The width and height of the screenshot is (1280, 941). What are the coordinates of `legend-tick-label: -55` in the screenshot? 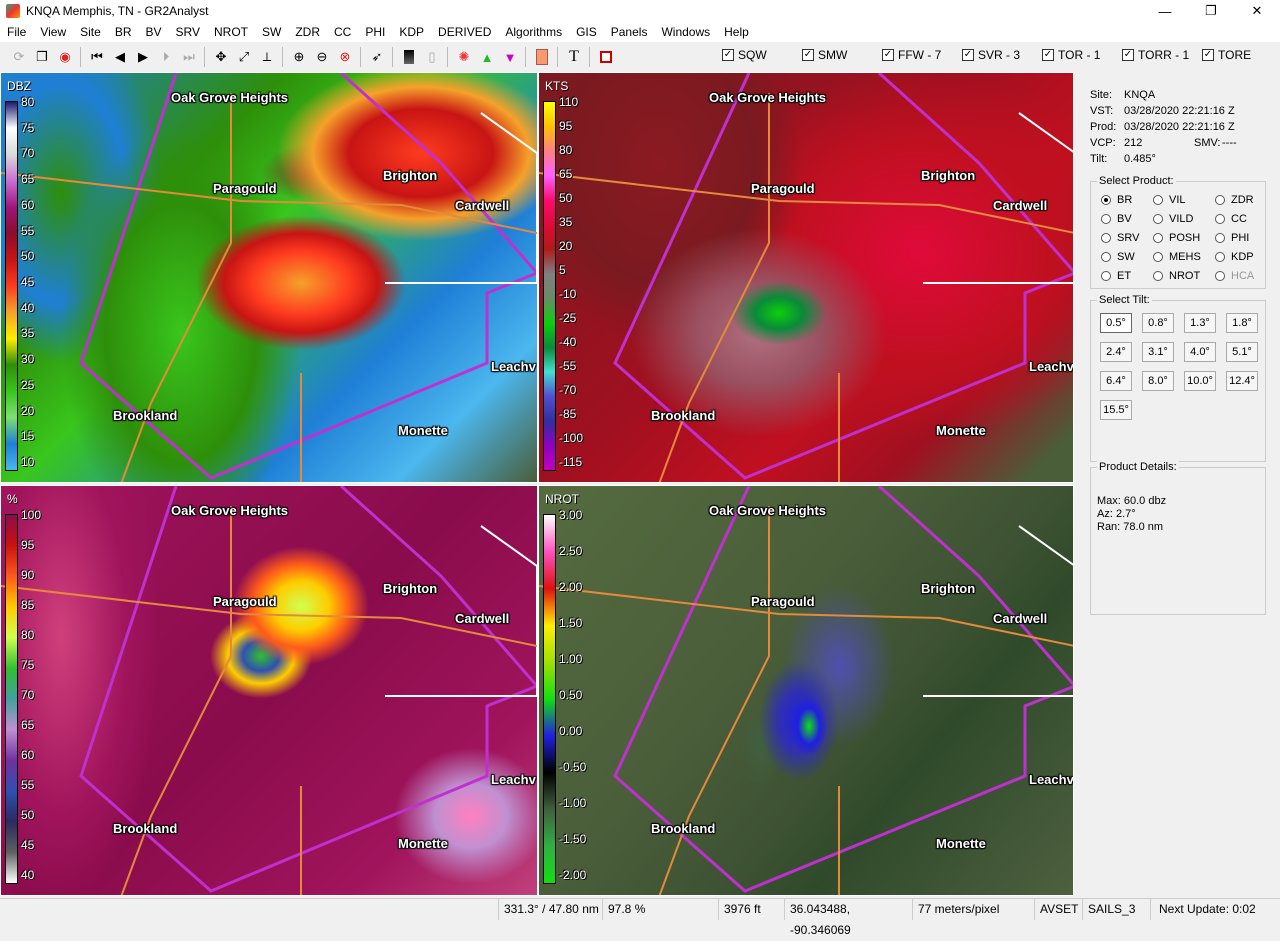 It's located at (568, 366).